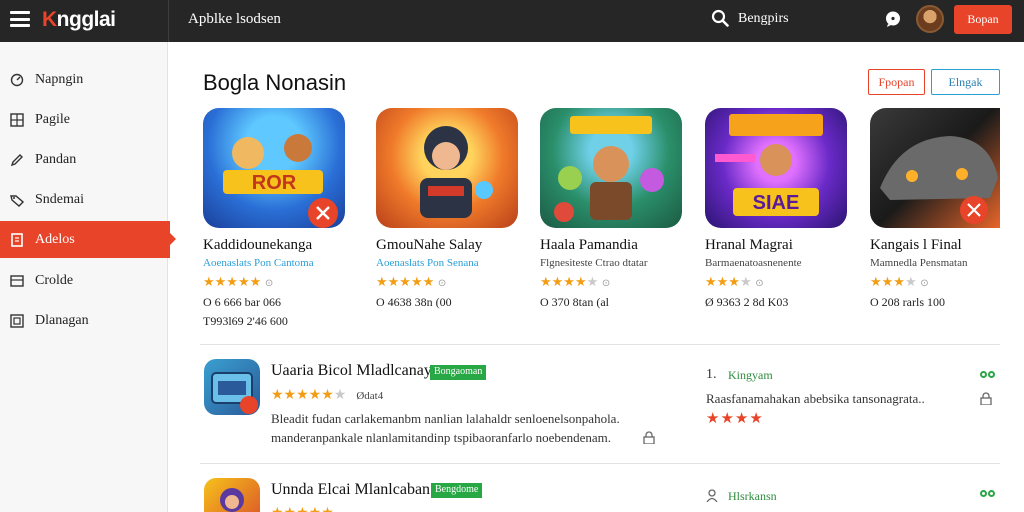 This screenshot has height=512, width=1024. Describe the element at coordinates (735, 418) in the screenshot. I see `side-rating: ★★★★` at that location.